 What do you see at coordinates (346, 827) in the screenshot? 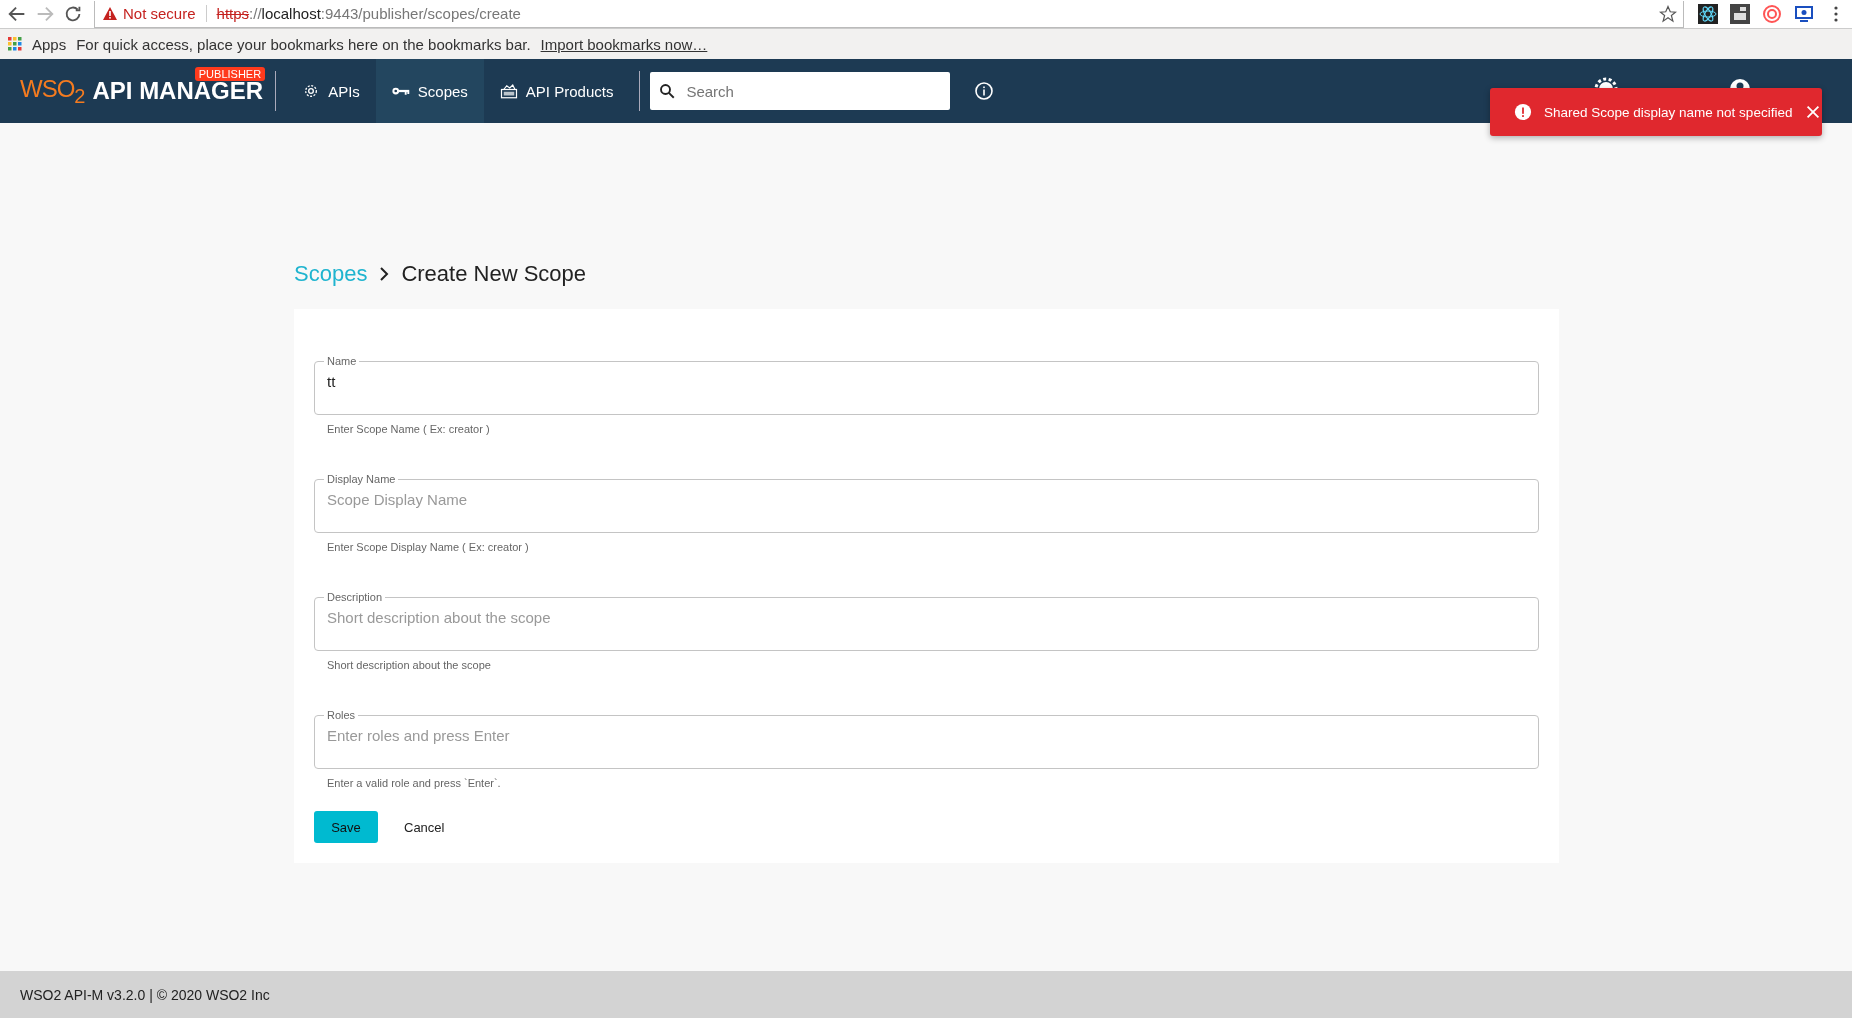
I see `save-button: Save` at bounding box center [346, 827].